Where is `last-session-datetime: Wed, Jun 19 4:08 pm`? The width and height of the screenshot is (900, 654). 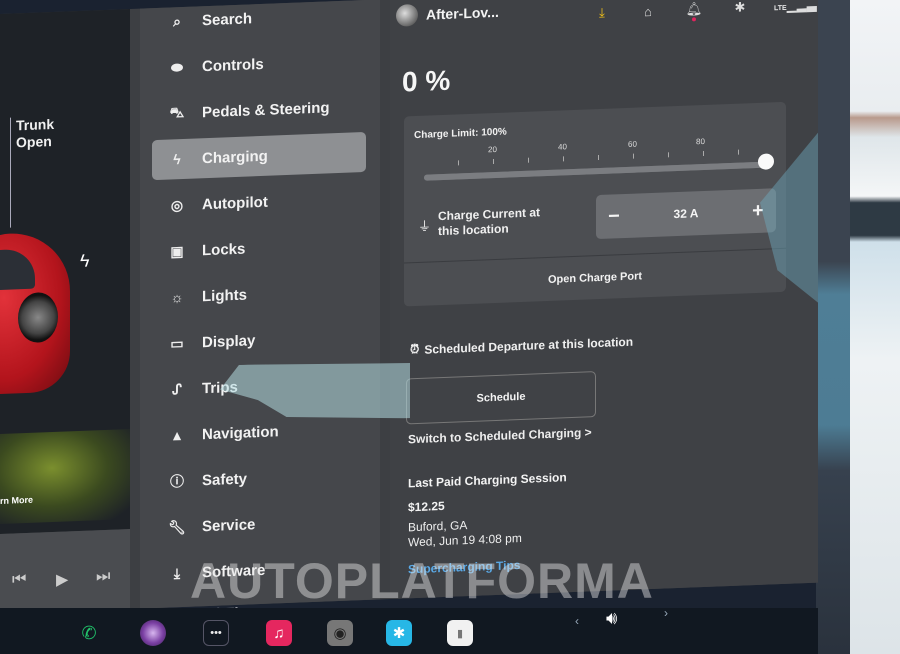 last-session-datetime: Wed, Jun 19 4:08 pm is located at coordinates (465, 540).